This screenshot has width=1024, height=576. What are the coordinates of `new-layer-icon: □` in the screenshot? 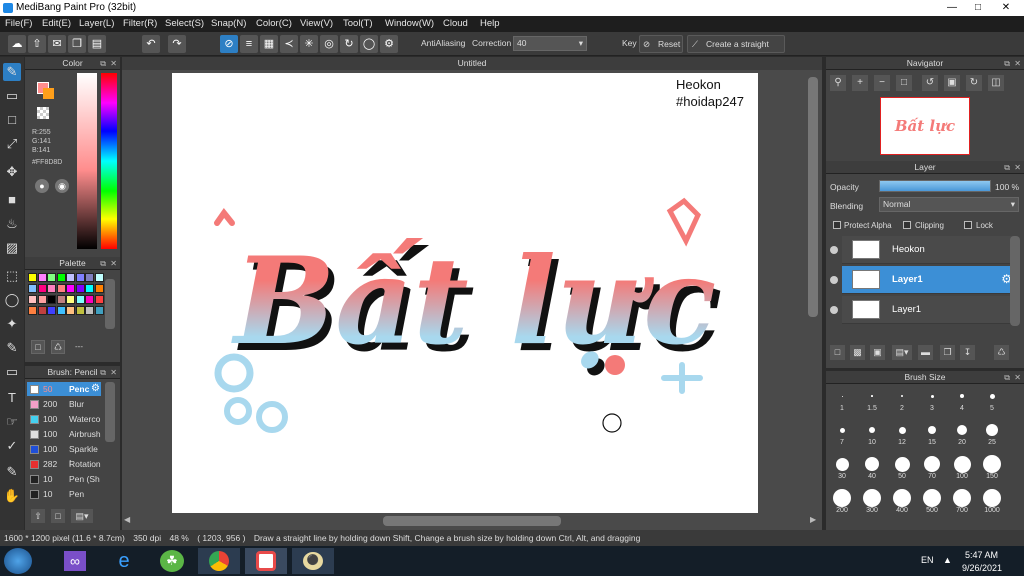 It's located at (837, 352).